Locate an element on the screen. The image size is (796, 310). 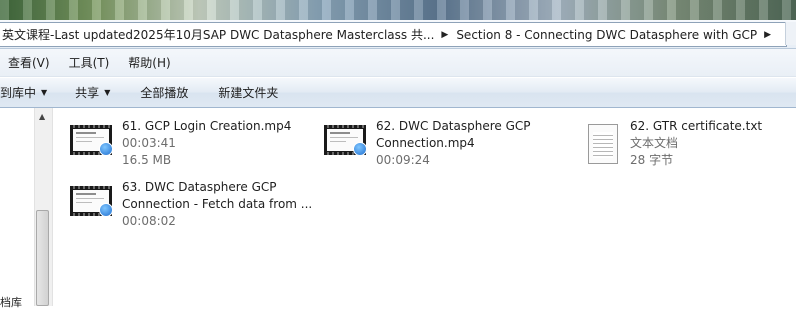
file-duration: 00:03:41 is located at coordinates (149, 143).